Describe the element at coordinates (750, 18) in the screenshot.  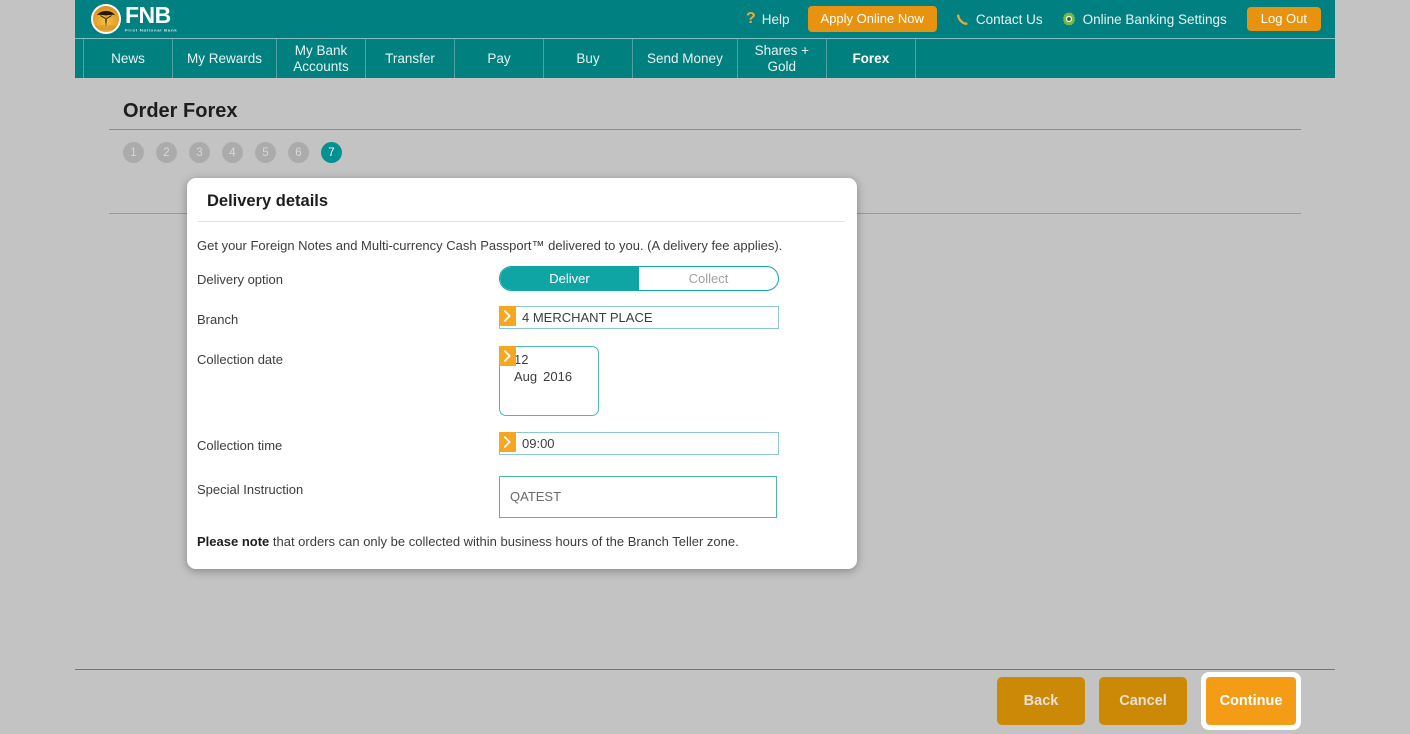
I see `question-mark-icon: ?` at that location.